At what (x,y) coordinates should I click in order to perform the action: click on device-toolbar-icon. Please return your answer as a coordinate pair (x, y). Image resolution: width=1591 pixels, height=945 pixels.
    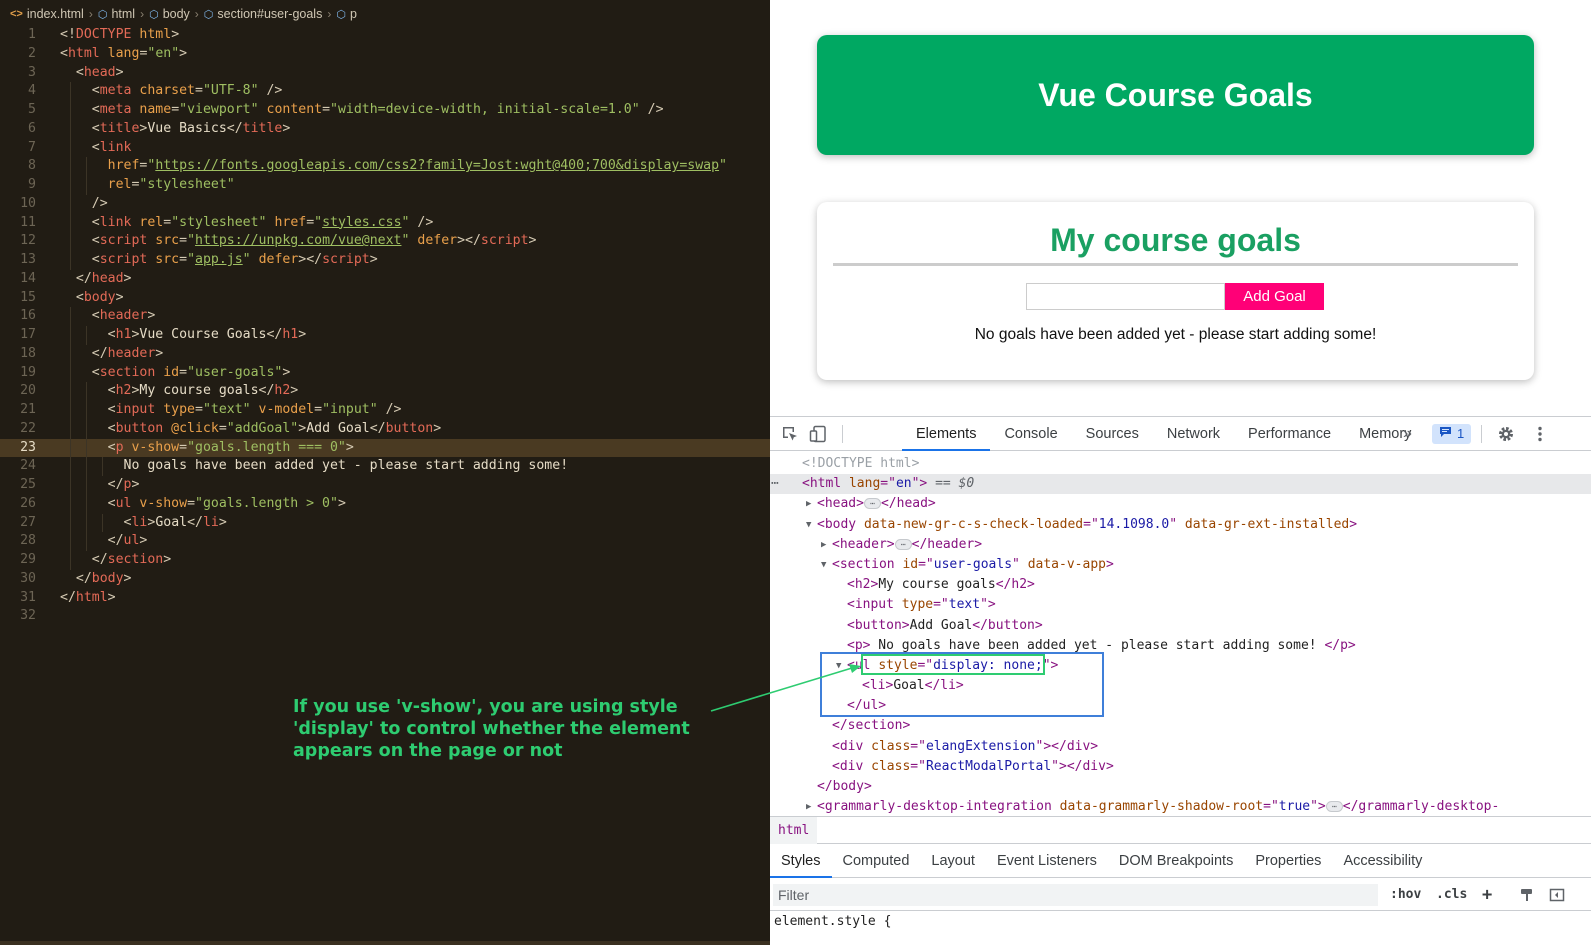
    Looking at the image, I should click on (818, 434).